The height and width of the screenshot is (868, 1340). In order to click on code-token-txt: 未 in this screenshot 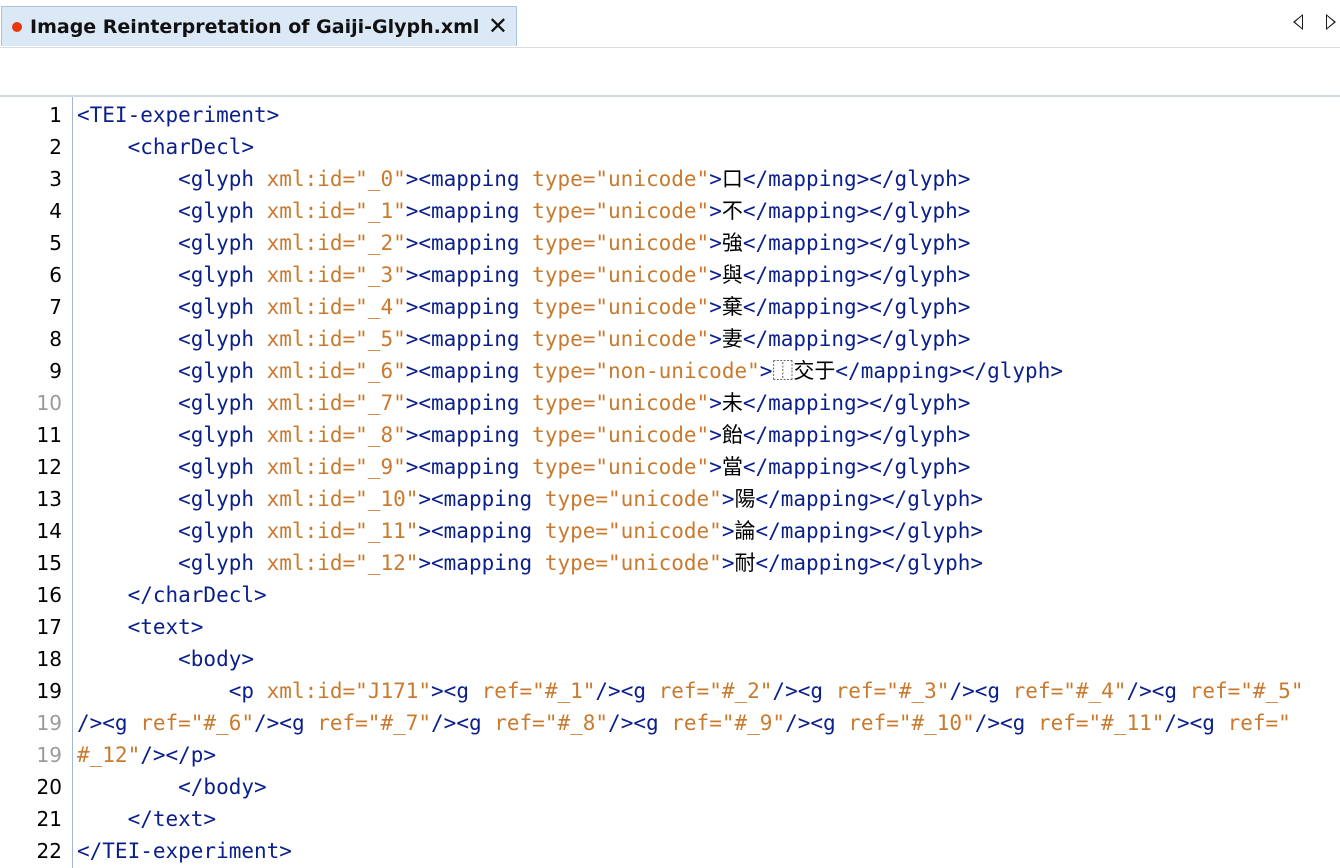, I will do `click(732, 403)`.